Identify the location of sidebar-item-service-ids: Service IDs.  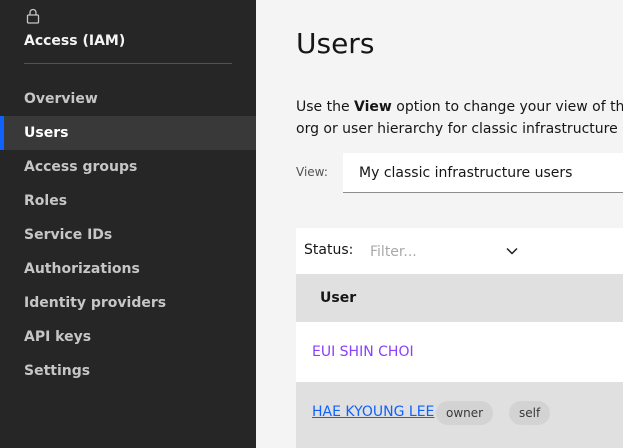
(128, 235).